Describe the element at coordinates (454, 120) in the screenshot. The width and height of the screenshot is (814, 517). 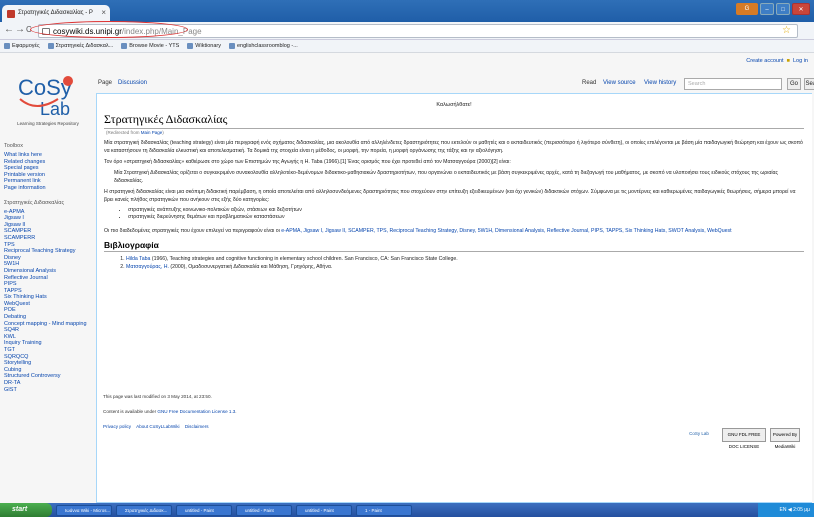
I see `page-title: Στρατηγικές Διδασκαλίας` at that location.